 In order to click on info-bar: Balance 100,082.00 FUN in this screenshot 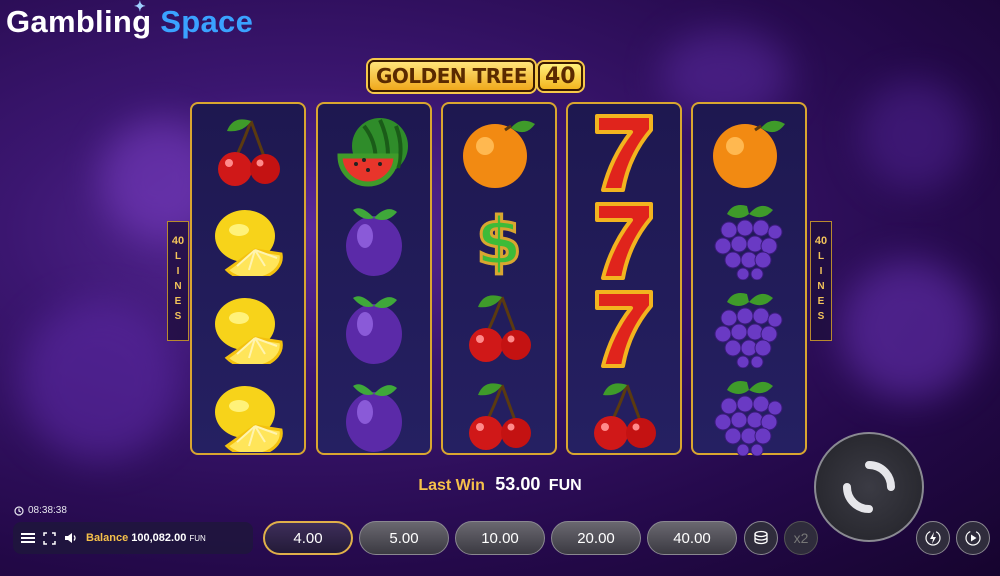, I will do `click(133, 538)`.